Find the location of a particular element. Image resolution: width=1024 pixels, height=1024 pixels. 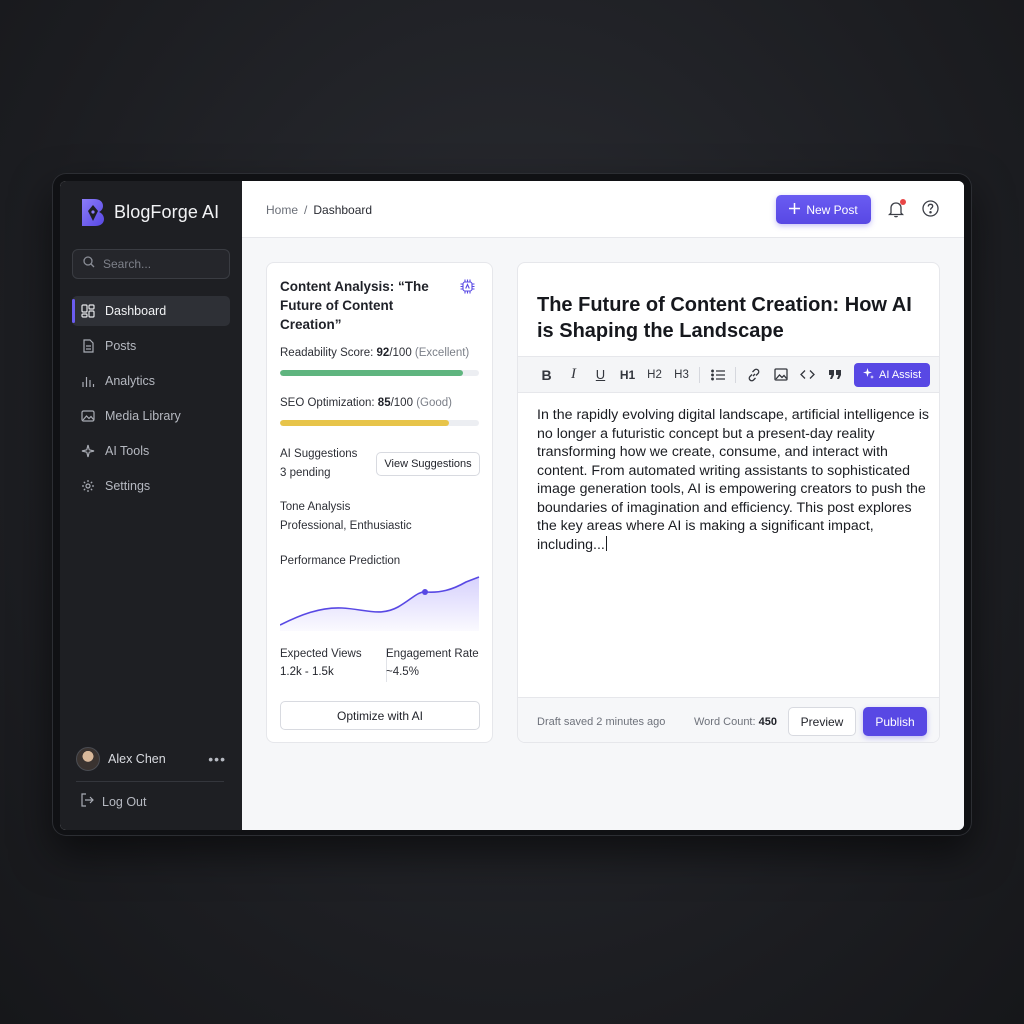

sidebar-item-label: Dashboard is located at coordinates (136, 311).